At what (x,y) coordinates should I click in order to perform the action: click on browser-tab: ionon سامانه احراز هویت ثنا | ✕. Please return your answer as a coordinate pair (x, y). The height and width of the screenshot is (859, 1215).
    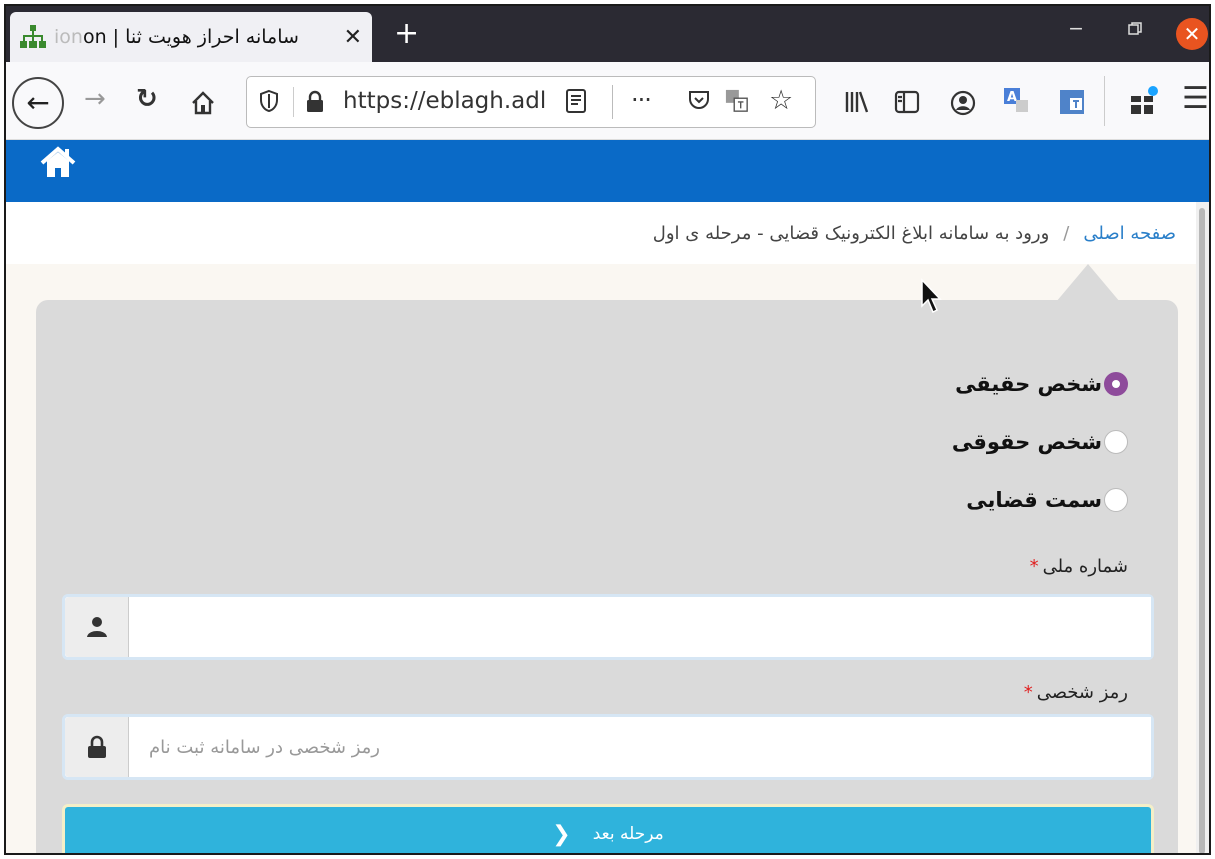
    Looking at the image, I should click on (191, 37).